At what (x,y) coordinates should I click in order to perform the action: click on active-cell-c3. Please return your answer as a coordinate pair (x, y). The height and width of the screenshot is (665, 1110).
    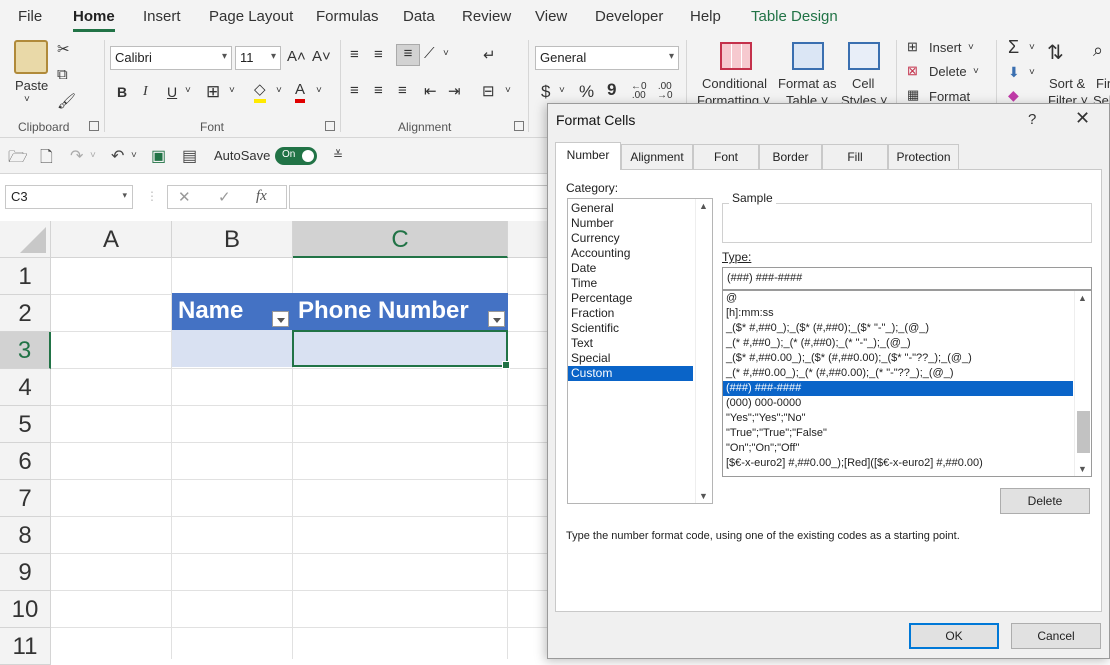
    Looking at the image, I should click on (401, 349).